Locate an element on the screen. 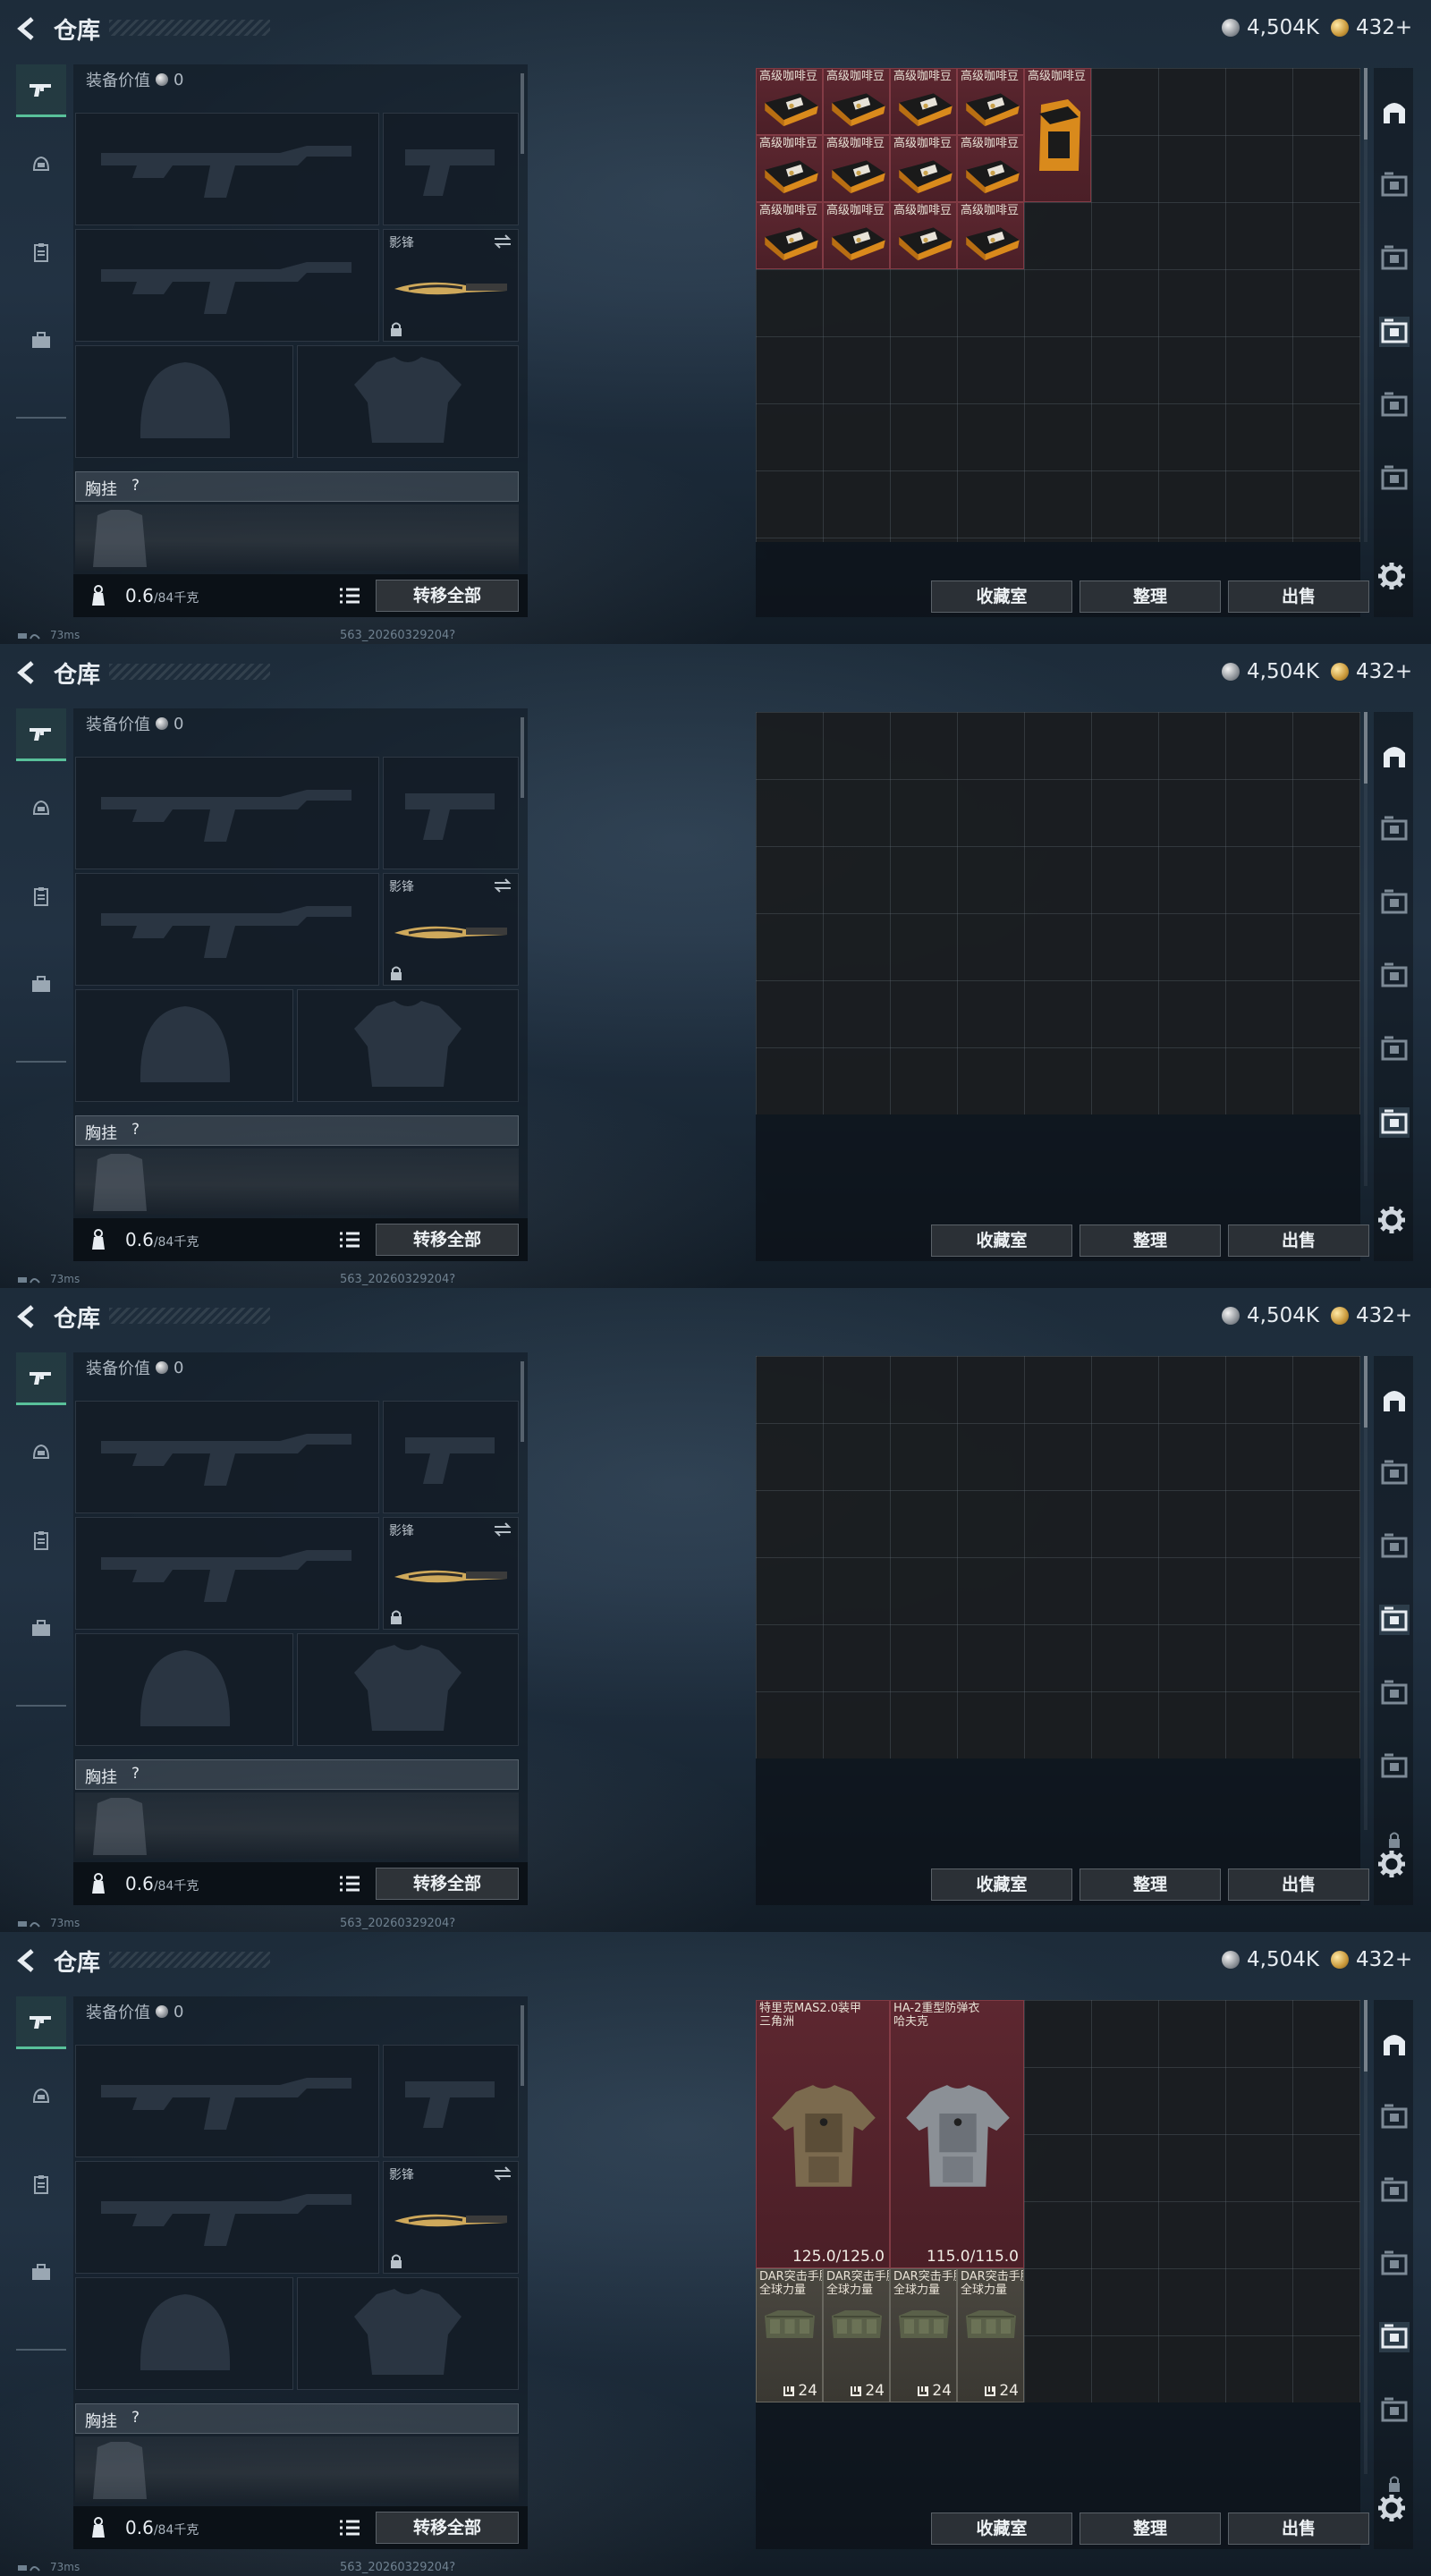  stash-item-armor1: 特里克MAS2.0装甲 三角洲 125.0/125.0 is located at coordinates (823, 2134).